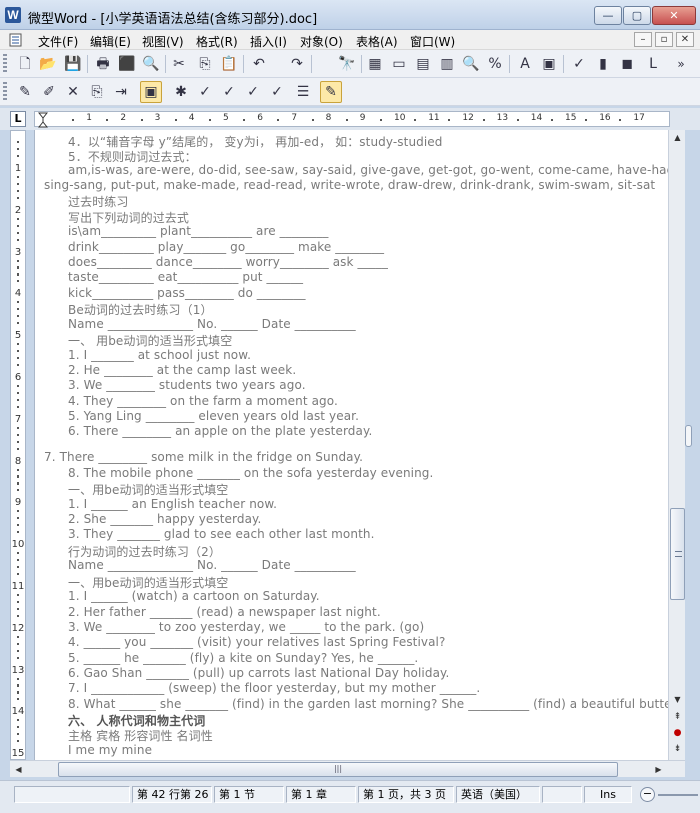 The image size is (700, 813). Describe the element at coordinates (658, 769) in the screenshot. I see `scroll-right-arrow: ▶` at that location.